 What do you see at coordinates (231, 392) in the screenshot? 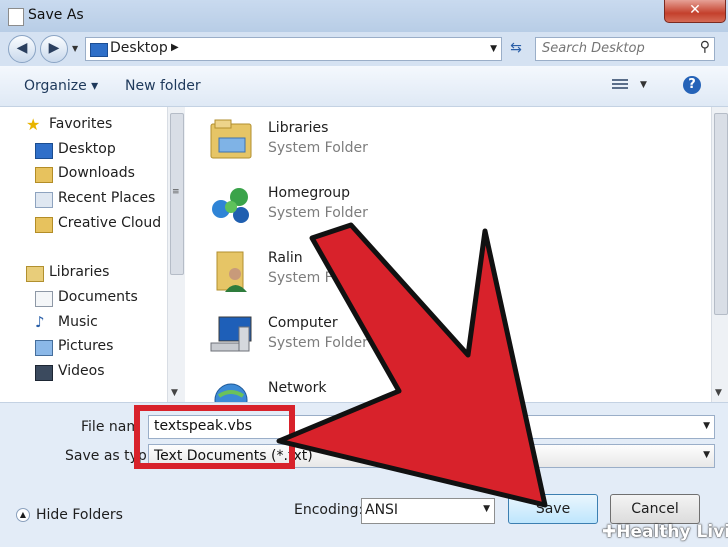
I see `network-icon` at bounding box center [231, 392].